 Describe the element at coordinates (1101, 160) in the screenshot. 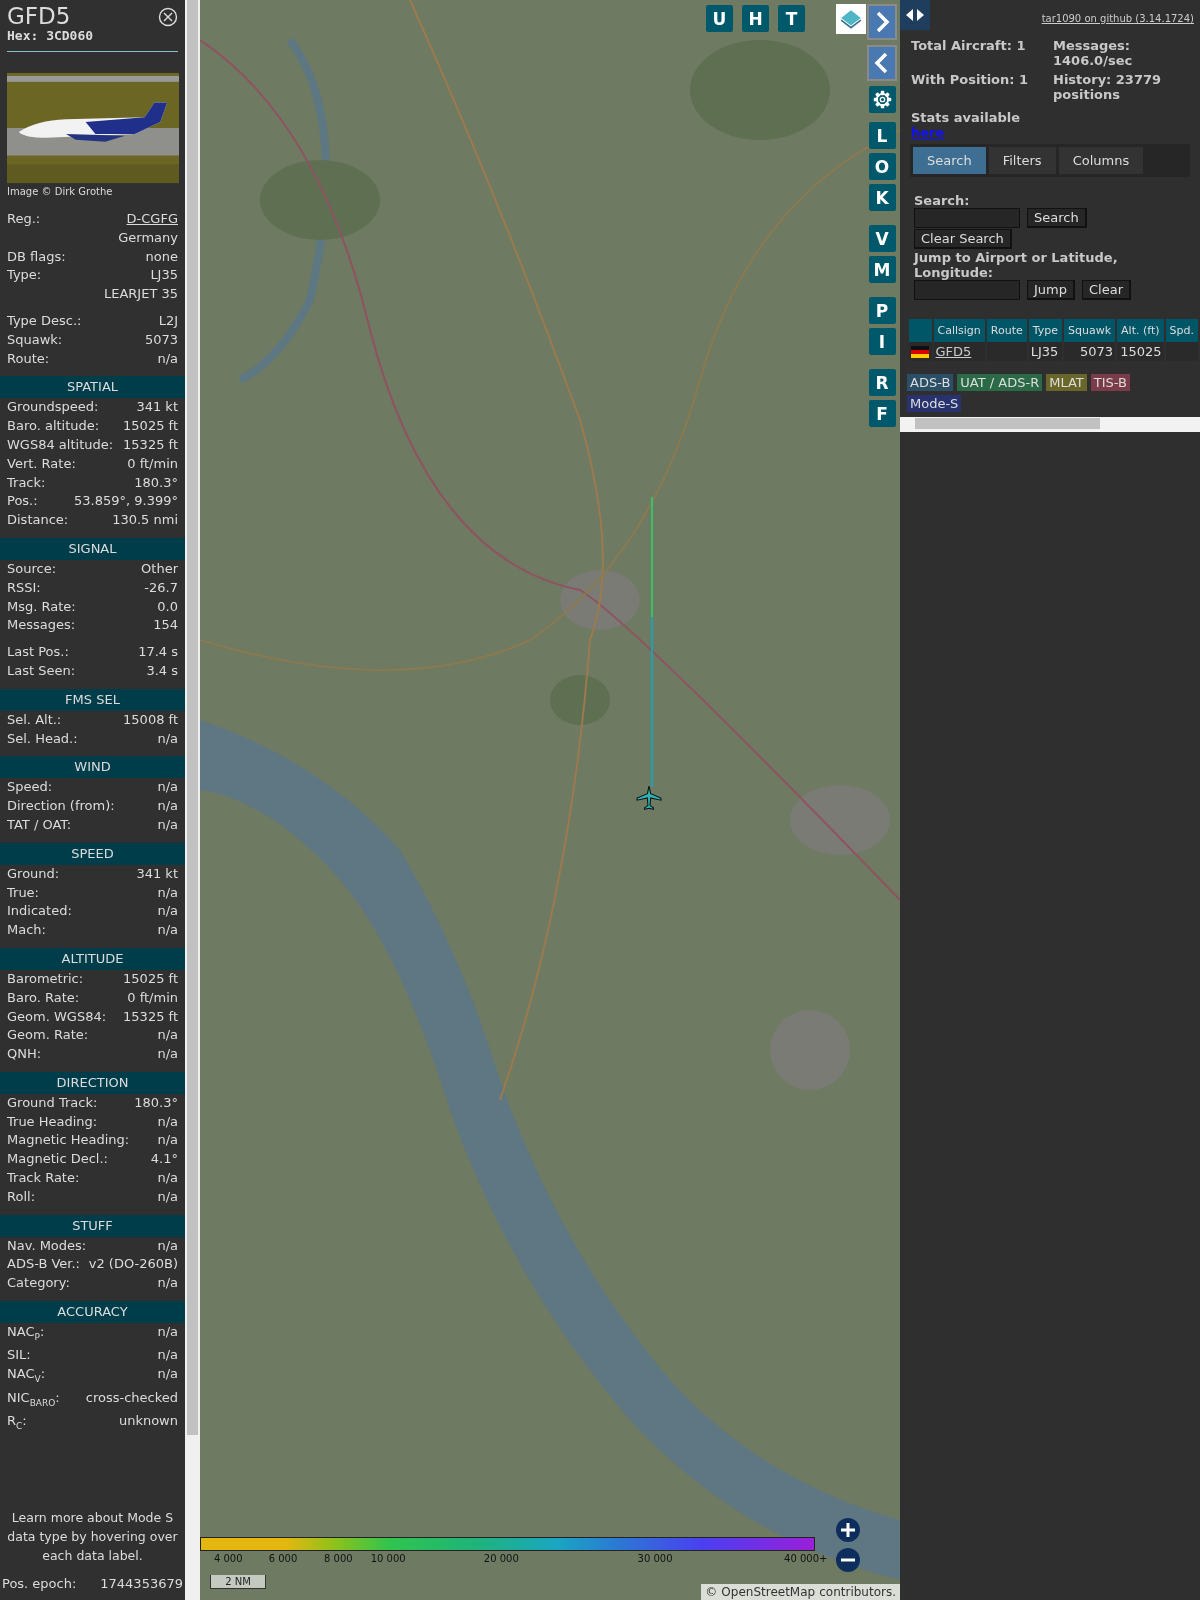

I see `tab: Columns` at that location.